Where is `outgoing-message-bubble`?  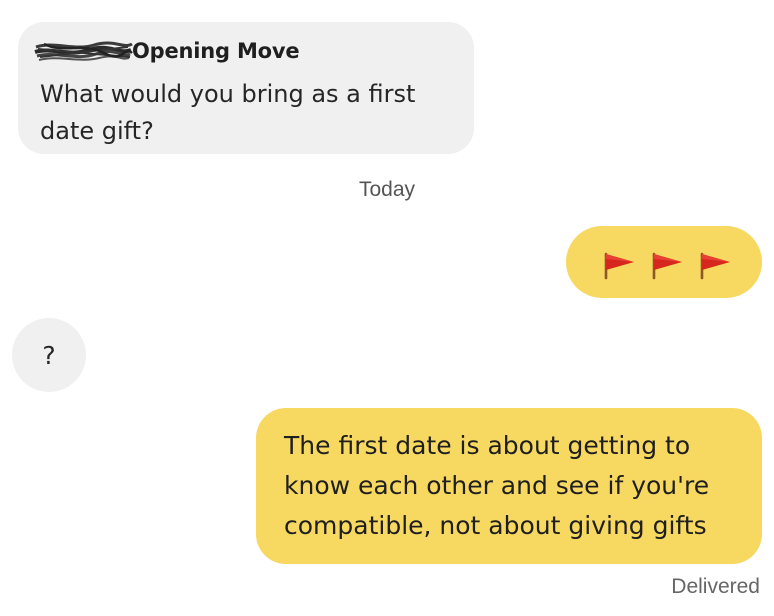 outgoing-message-bubble is located at coordinates (664, 262).